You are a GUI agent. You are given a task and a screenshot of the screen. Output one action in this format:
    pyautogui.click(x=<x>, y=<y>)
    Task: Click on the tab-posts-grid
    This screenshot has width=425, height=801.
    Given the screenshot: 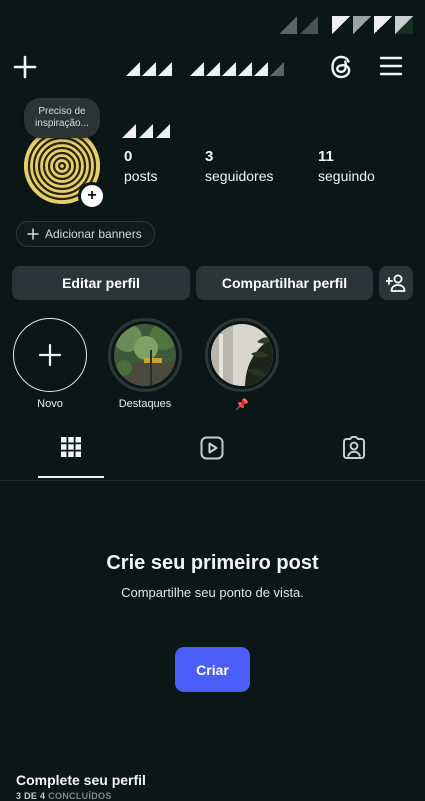 What is the action you would take?
    pyautogui.click(x=71, y=458)
    